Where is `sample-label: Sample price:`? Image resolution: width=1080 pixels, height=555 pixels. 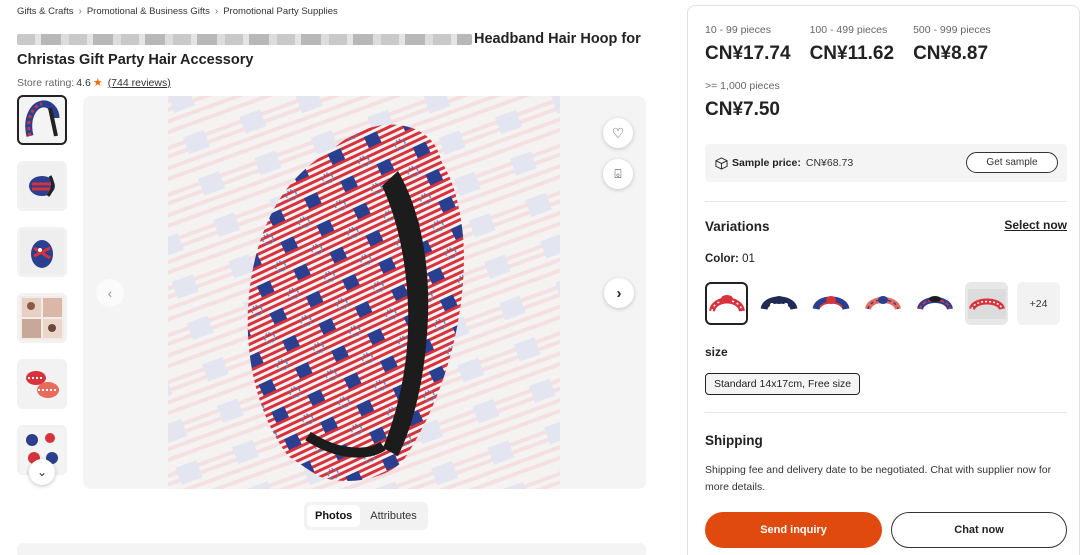
sample-label: Sample price: is located at coordinates (766, 163).